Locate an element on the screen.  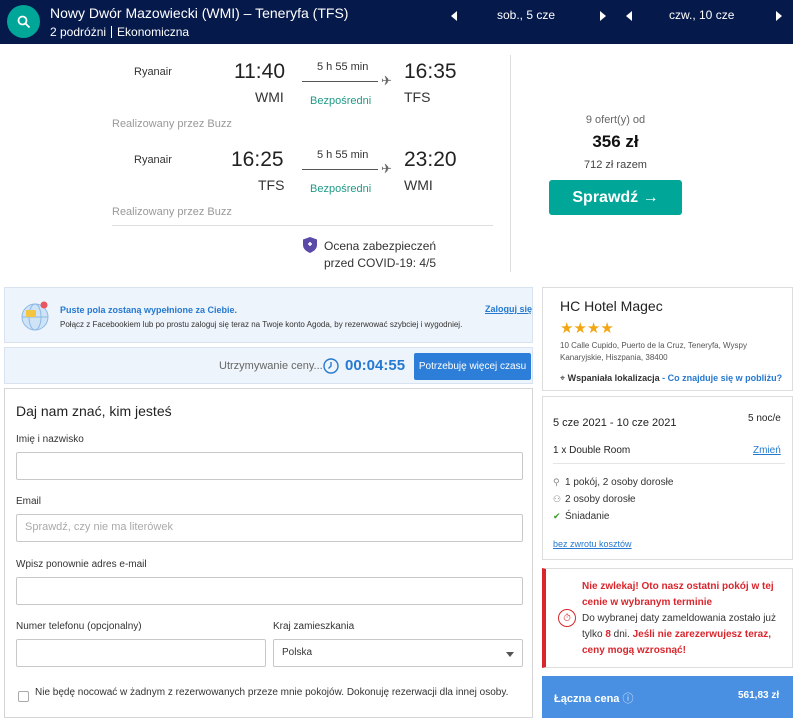
travellers-count: 2 podróżni is located at coordinates (78, 32).